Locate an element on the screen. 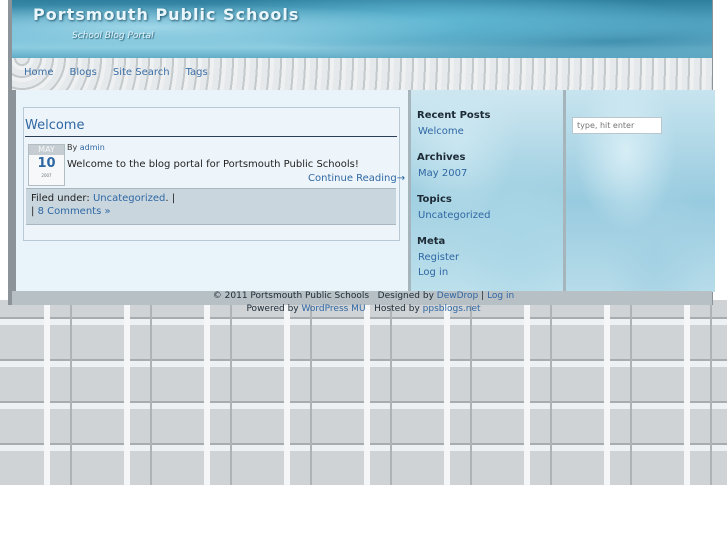 The width and height of the screenshot is (727, 545). post-comments: | 8 Comments » is located at coordinates (71, 211).